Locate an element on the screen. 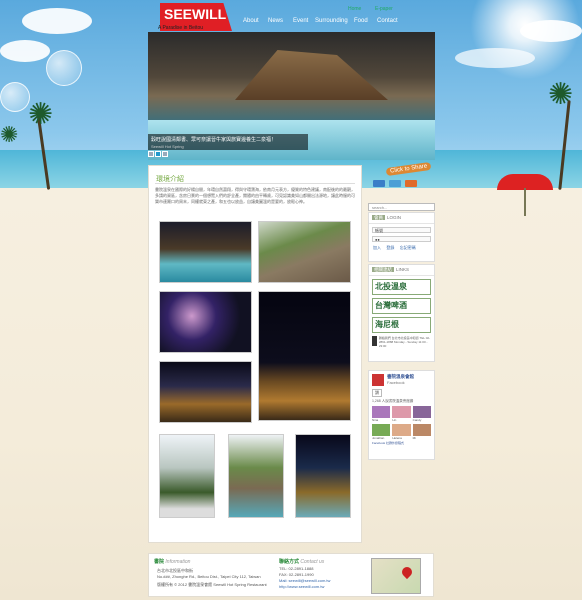 The width and height of the screenshot is (582, 600). login-button: 登錄 is located at coordinates (390, 248).